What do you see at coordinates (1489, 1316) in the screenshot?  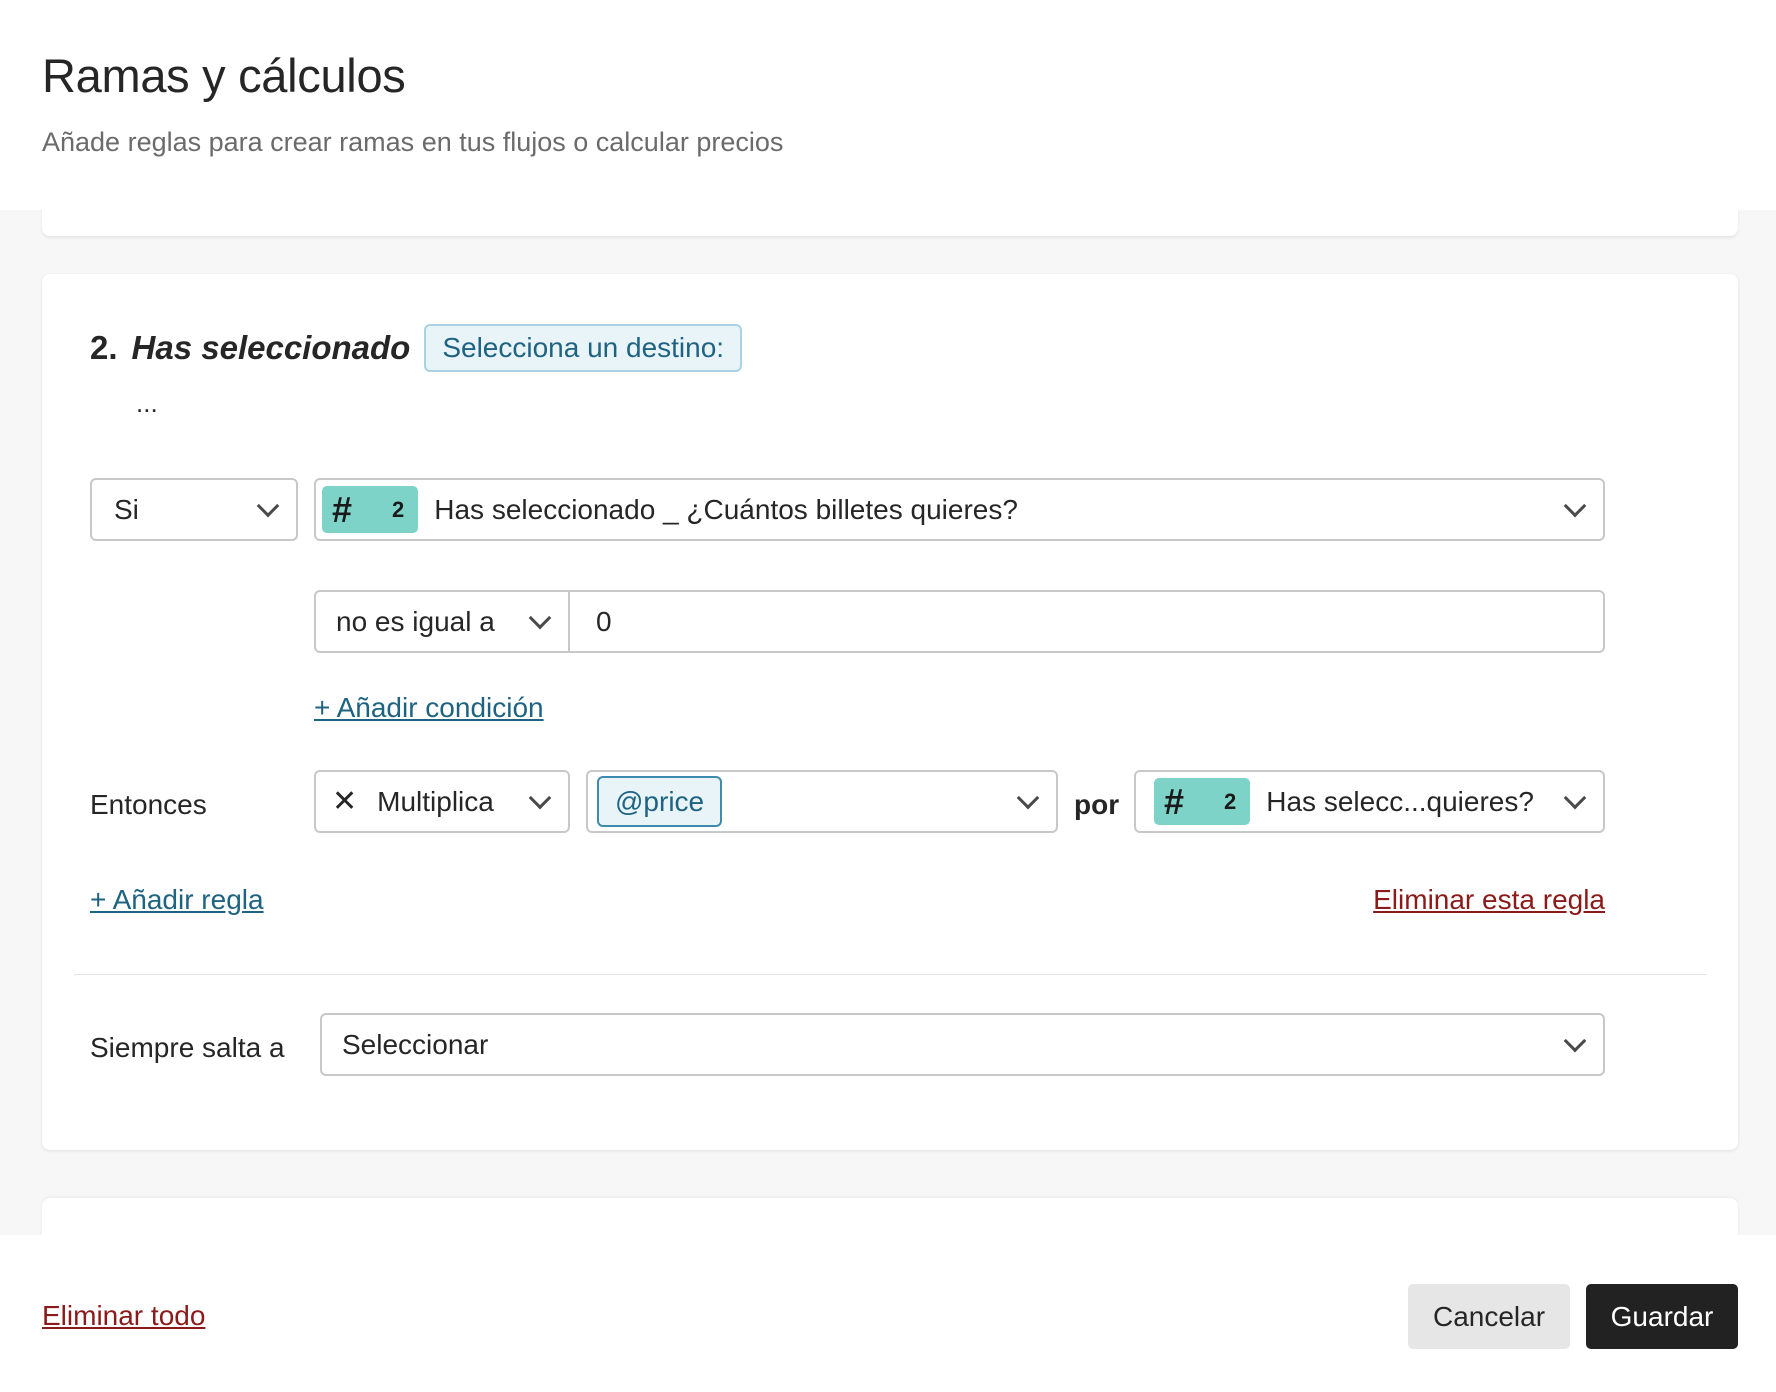 I see `cancel-button: Cancelar` at bounding box center [1489, 1316].